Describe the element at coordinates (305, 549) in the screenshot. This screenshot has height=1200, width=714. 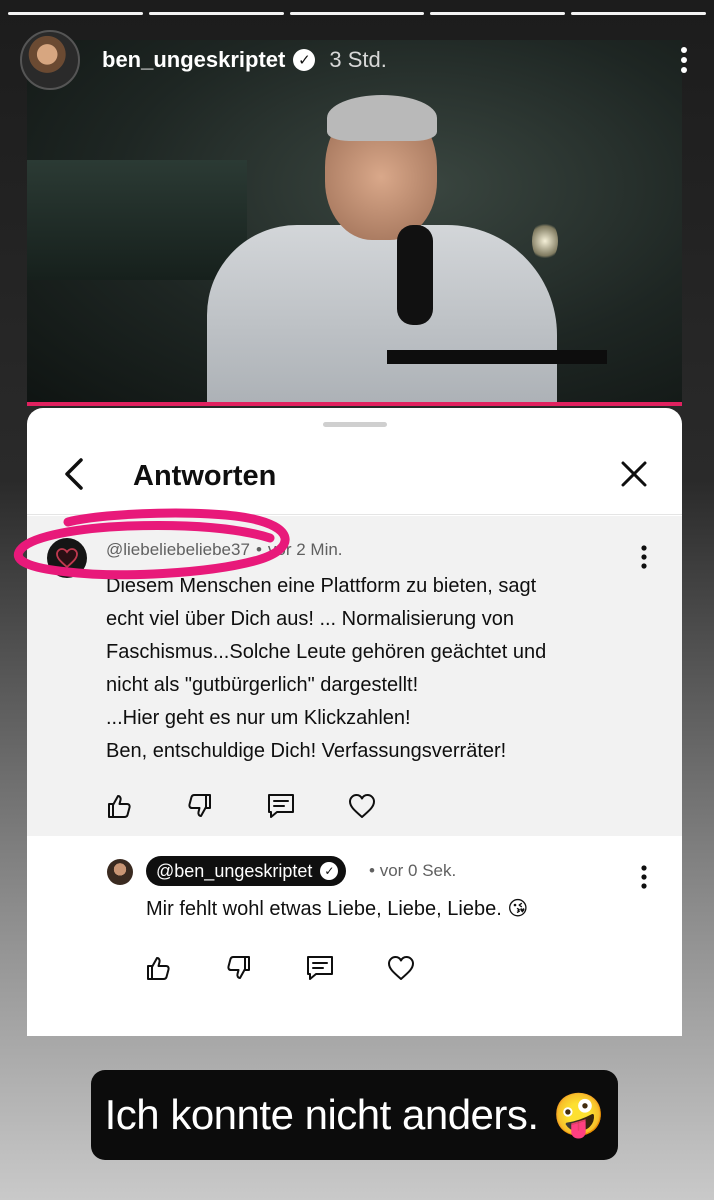
I see `comment-time: vor 2 Min.` at that location.